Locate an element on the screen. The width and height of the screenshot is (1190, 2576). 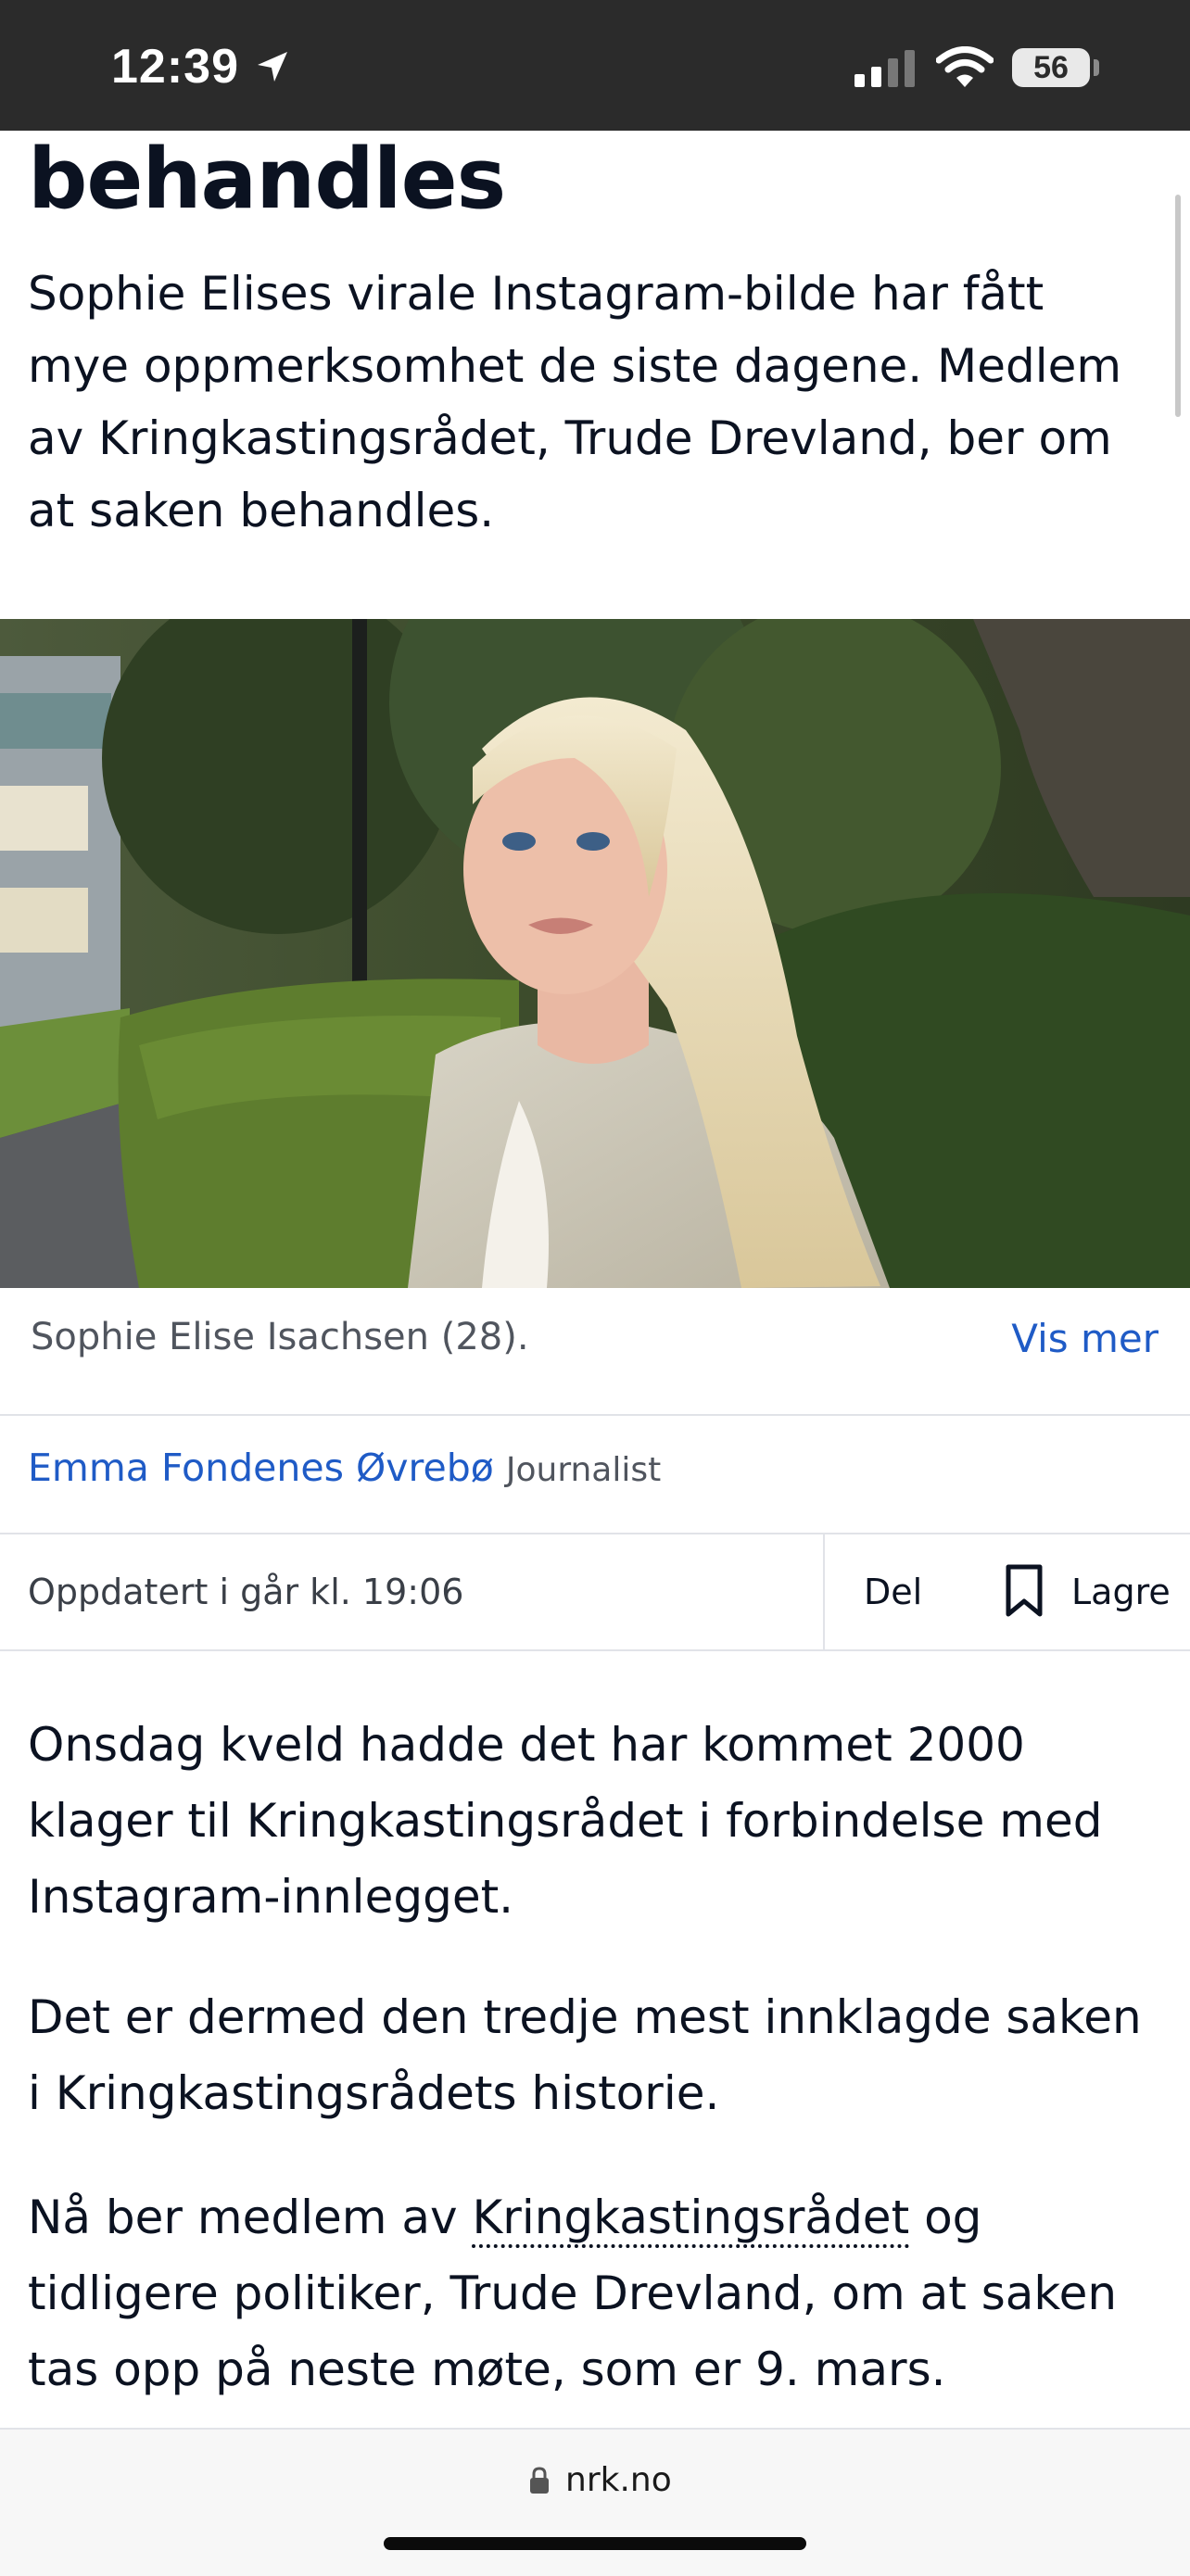
updated-timestamp: Oppdatert i går kl. 19:06 is located at coordinates (246, 1592).